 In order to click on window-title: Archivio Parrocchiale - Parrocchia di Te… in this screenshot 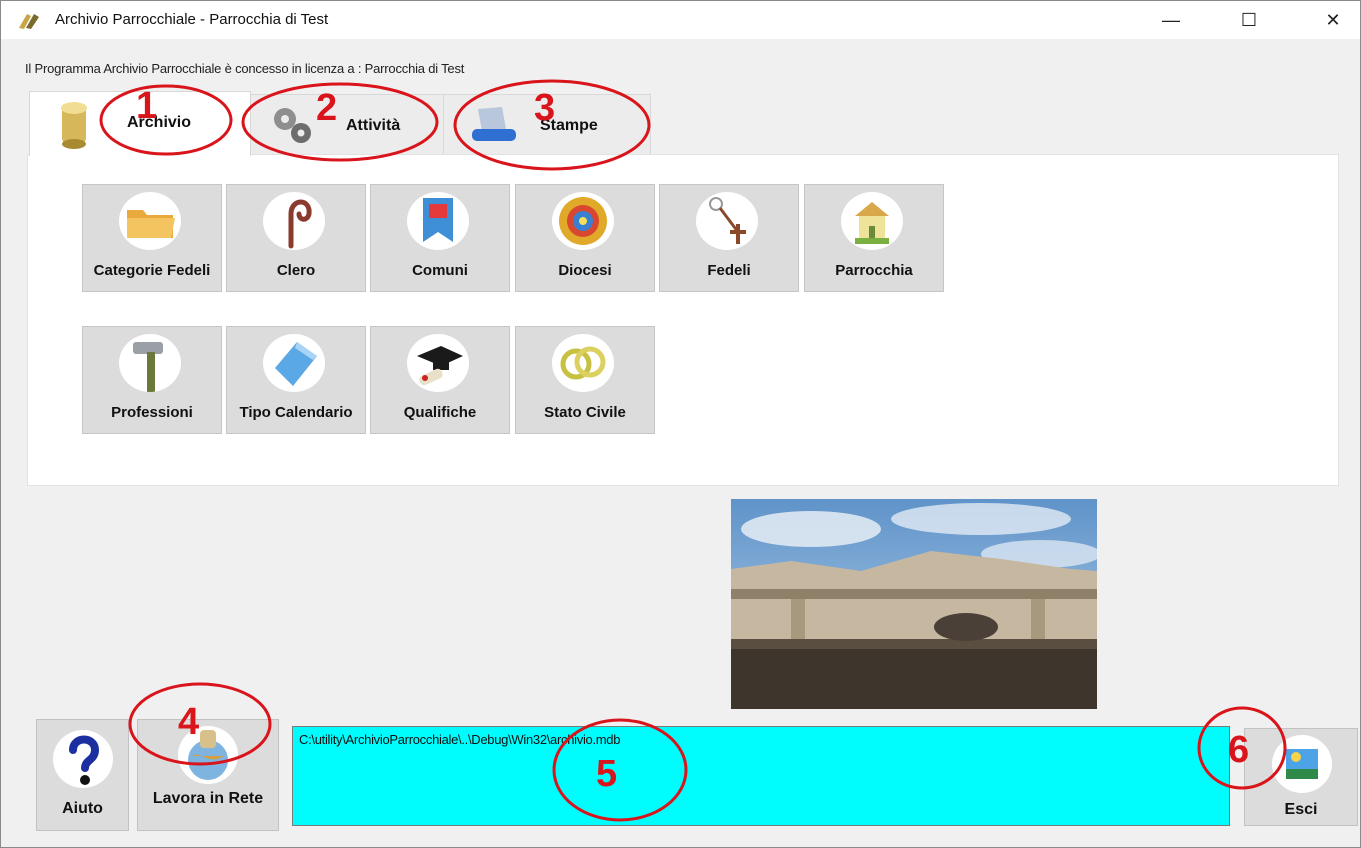, I will do `click(192, 19)`.